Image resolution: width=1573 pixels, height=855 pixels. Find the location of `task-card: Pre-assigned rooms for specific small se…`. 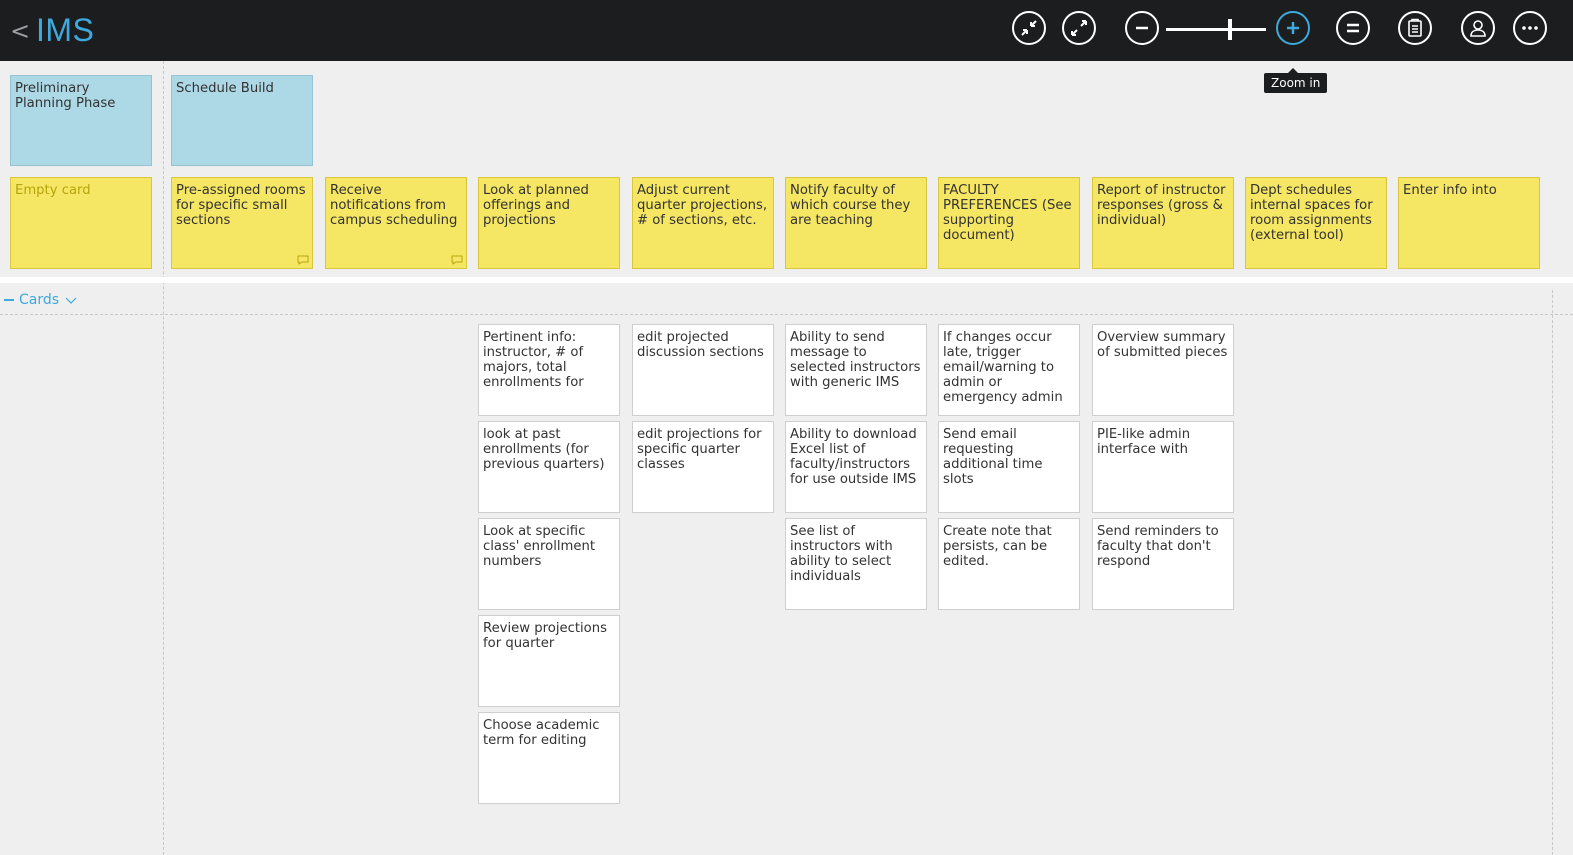

task-card: Pre-assigned rooms for specific small se… is located at coordinates (242, 223).